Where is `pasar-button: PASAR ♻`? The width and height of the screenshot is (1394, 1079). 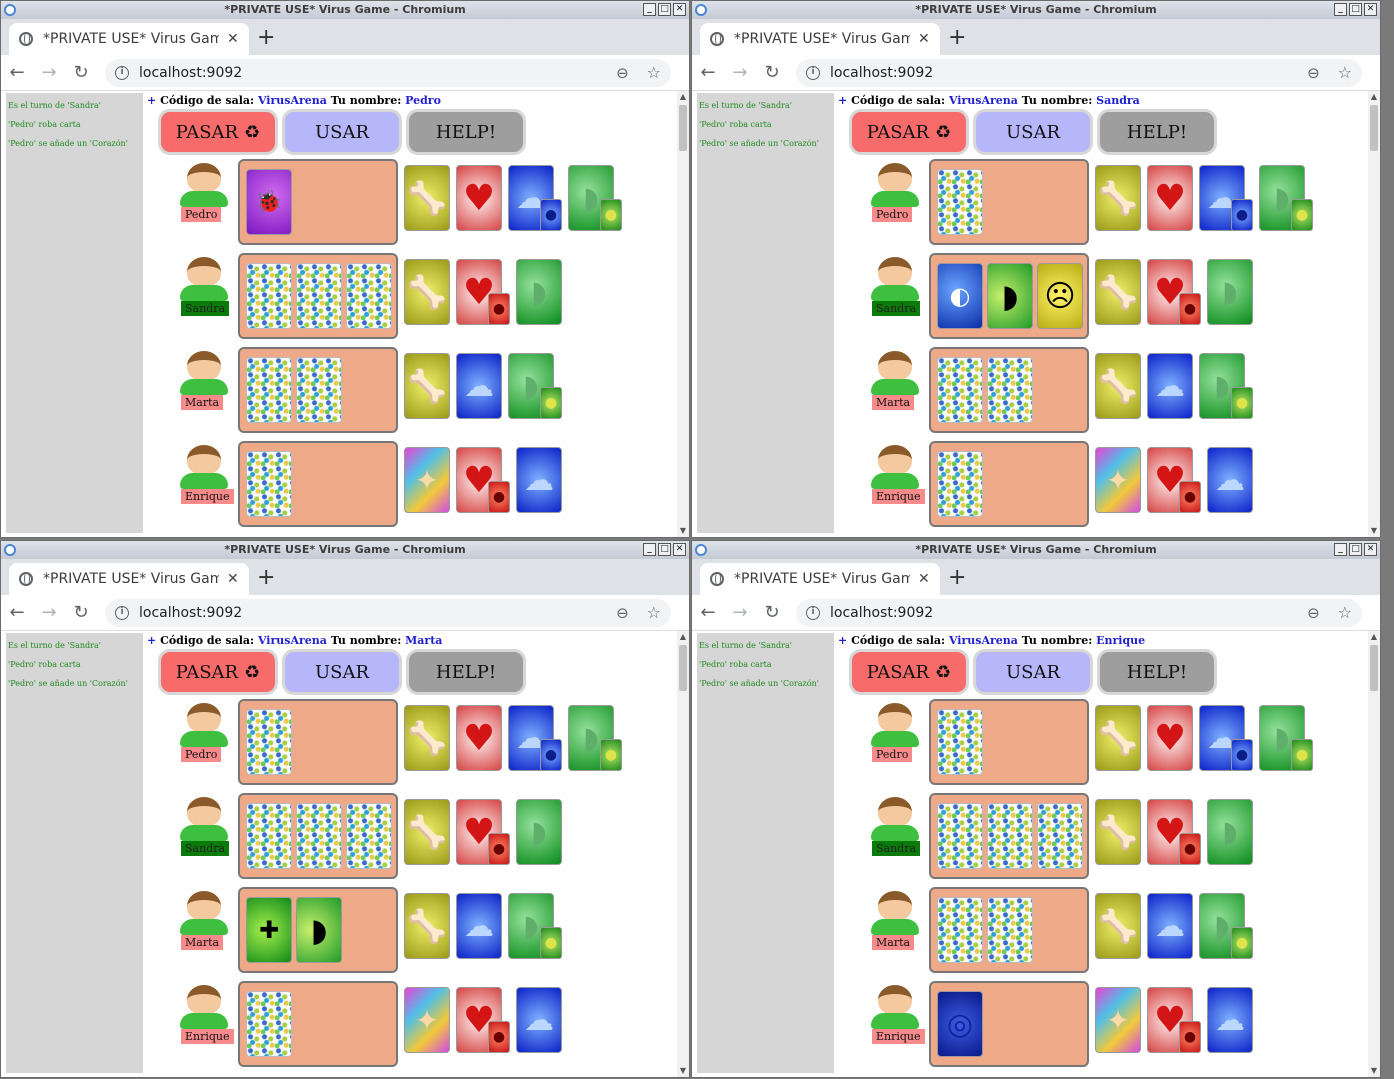 pasar-button: PASAR ♻ is located at coordinates (909, 132).